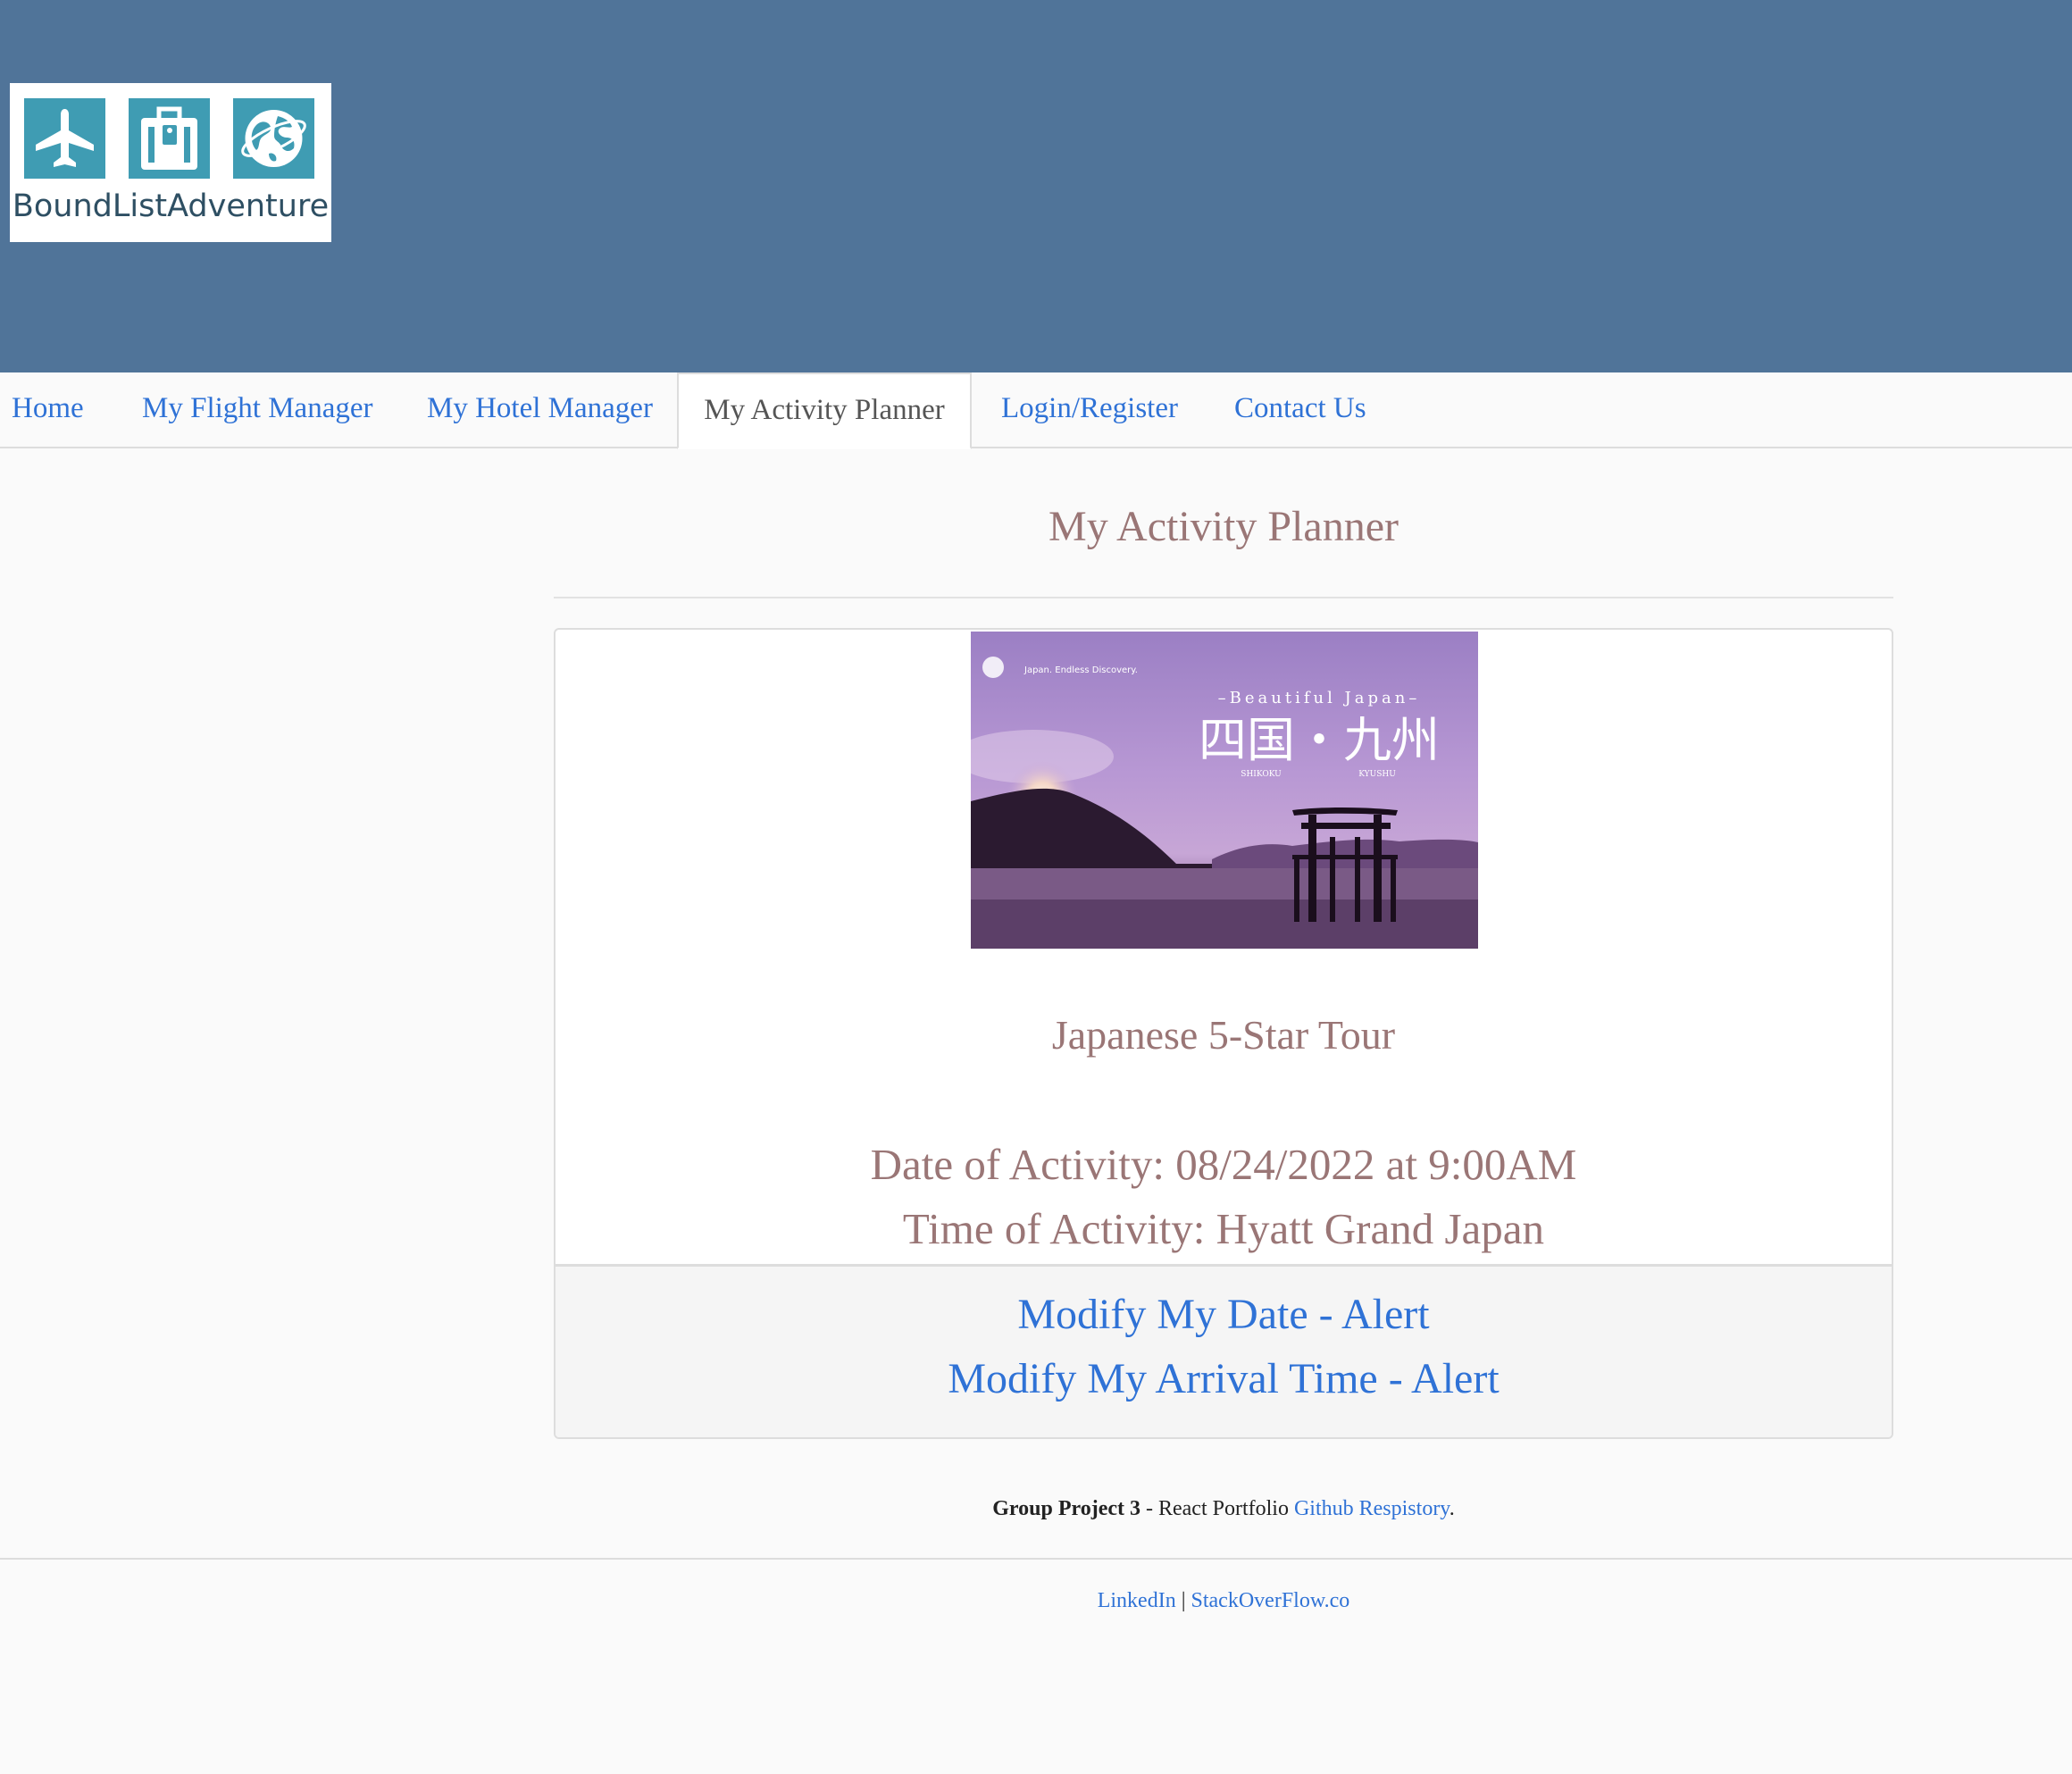  I want to click on image-subtitle: –Beautiful Japan–, so click(1319, 698).